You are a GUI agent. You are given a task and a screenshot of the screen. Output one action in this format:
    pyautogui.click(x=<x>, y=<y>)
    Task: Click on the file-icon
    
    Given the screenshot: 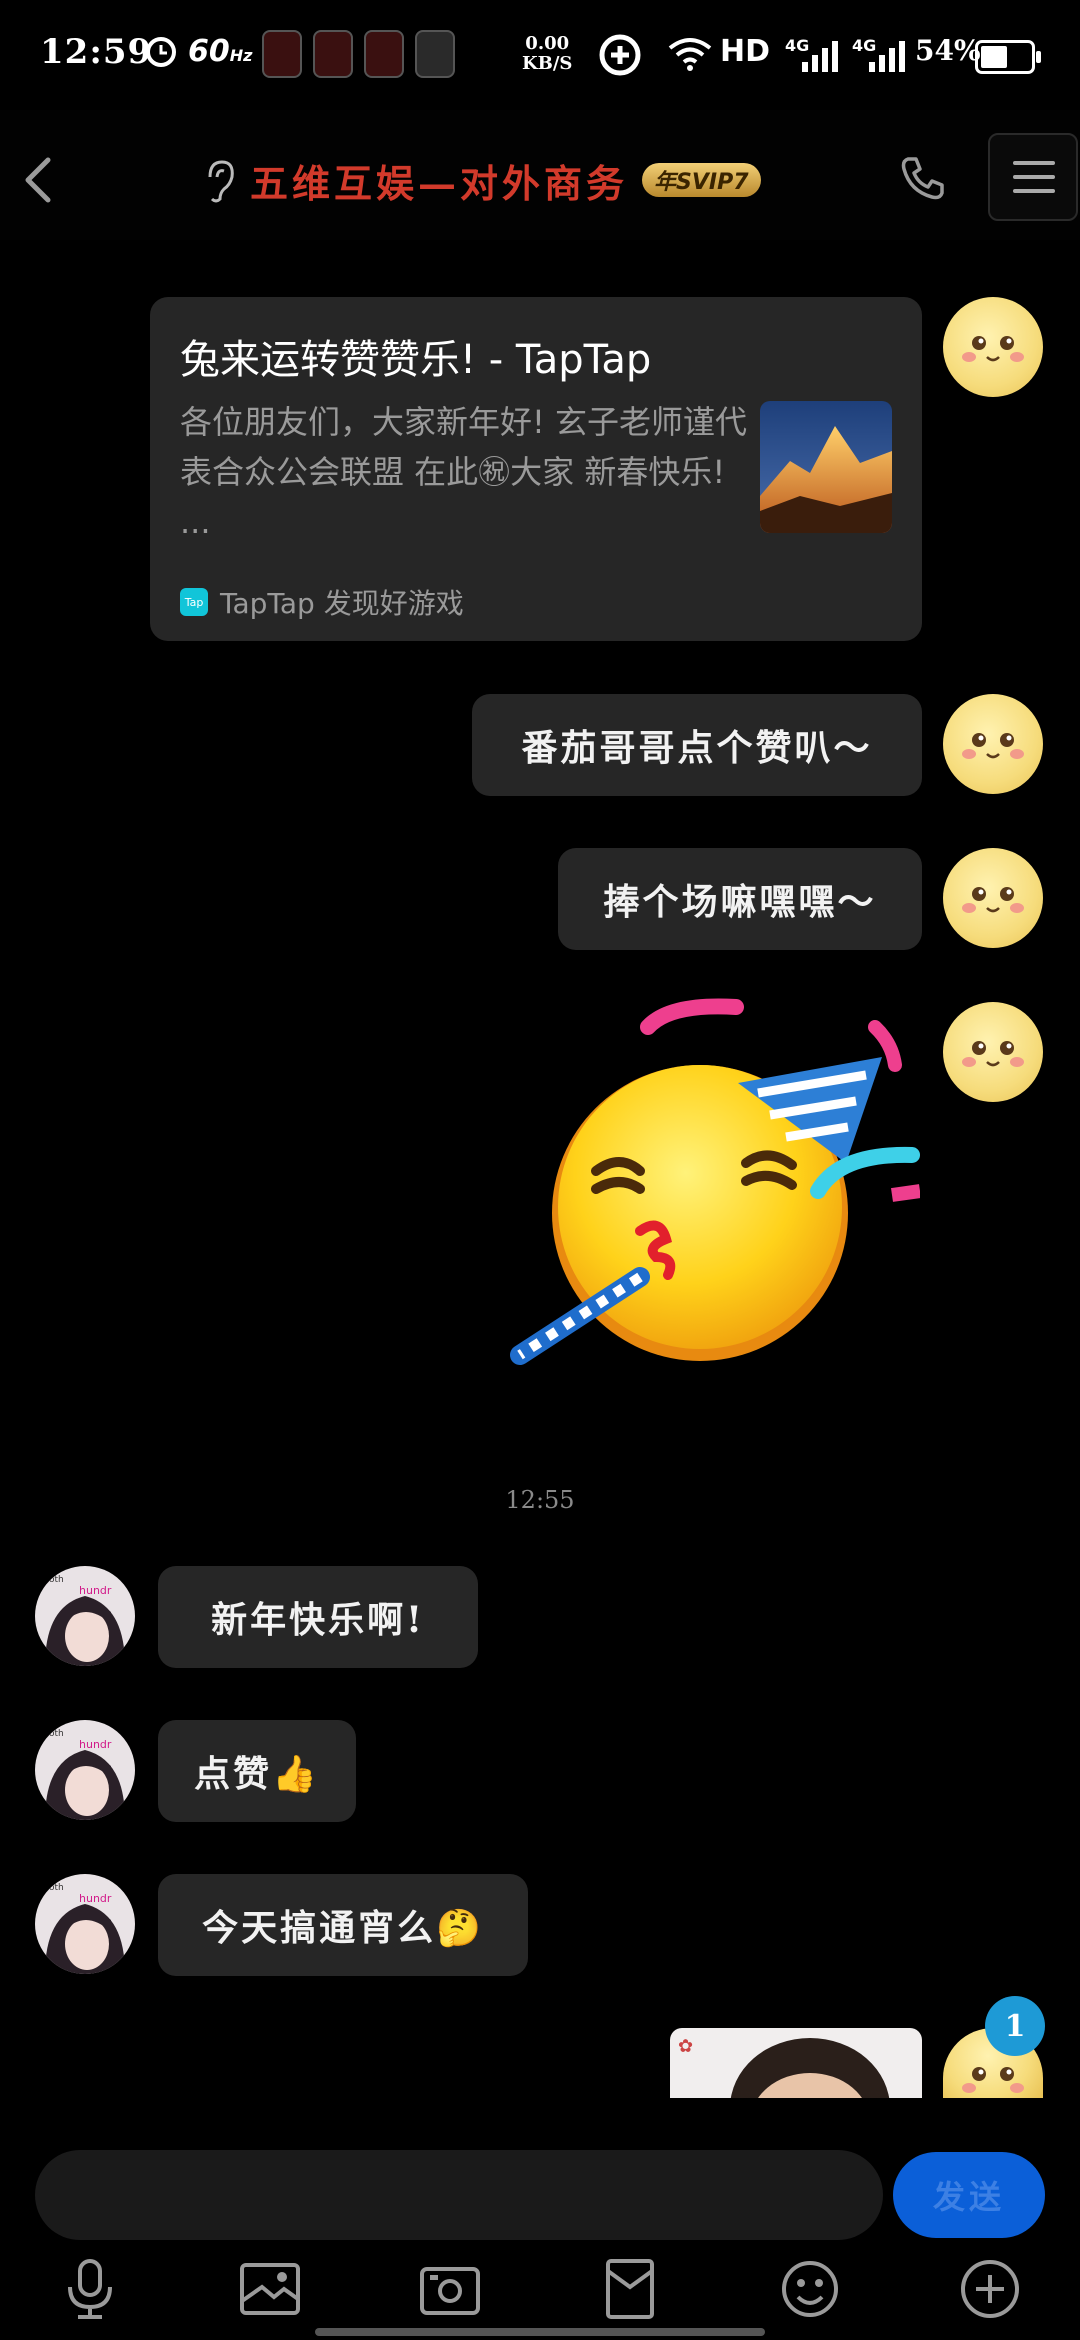 What is the action you would take?
    pyautogui.click(x=630, y=2289)
    